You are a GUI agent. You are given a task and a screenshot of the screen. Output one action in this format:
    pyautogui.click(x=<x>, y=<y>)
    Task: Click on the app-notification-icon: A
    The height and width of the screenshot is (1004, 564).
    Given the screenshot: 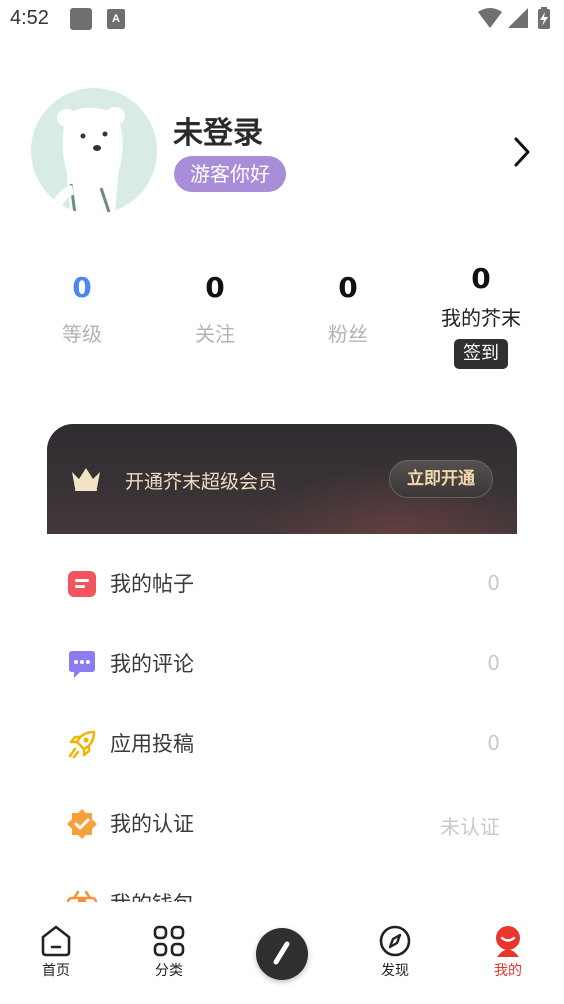 What is the action you would take?
    pyautogui.click(x=116, y=19)
    